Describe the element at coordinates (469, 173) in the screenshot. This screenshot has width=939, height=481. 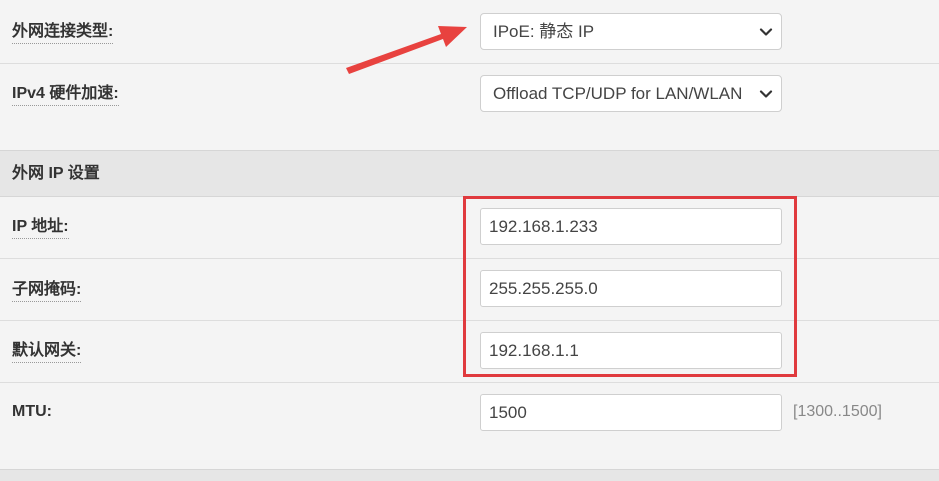
I see `section-header-wan-ip: 外网 IP 设置` at that location.